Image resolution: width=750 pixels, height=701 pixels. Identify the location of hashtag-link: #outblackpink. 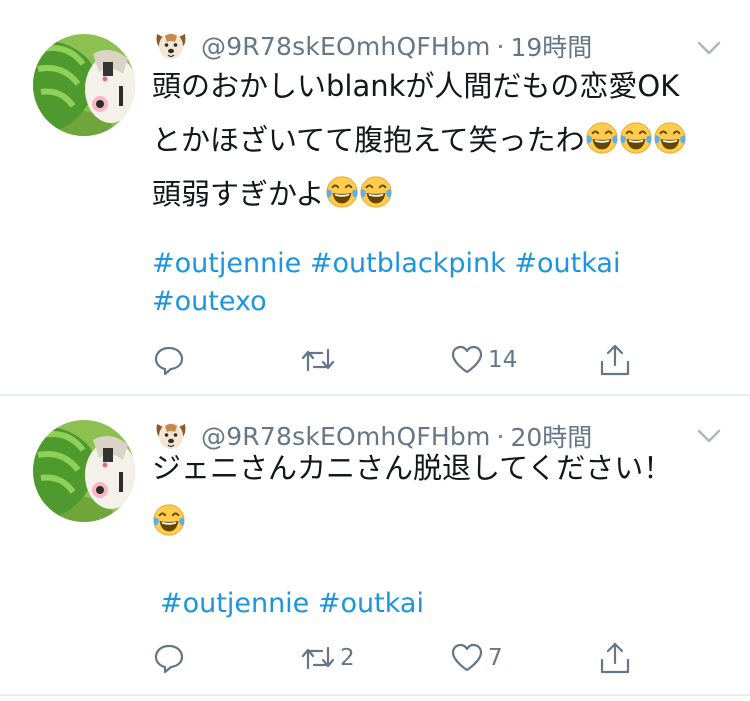
(408, 263).